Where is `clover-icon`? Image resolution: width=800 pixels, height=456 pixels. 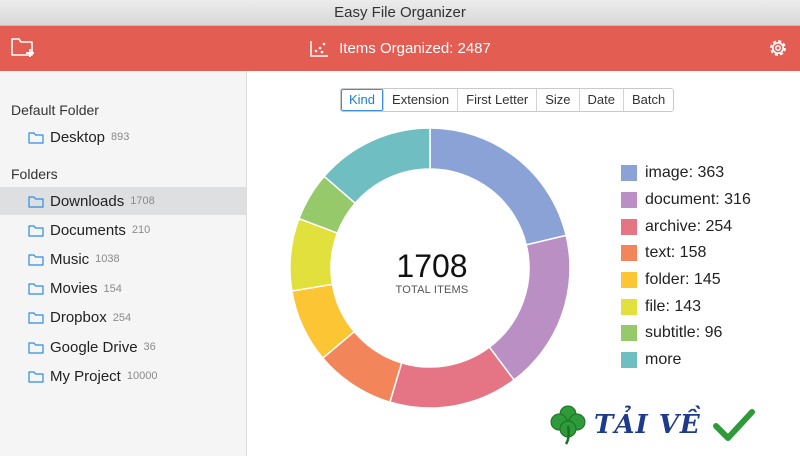 clover-icon is located at coordinates (568, 425).